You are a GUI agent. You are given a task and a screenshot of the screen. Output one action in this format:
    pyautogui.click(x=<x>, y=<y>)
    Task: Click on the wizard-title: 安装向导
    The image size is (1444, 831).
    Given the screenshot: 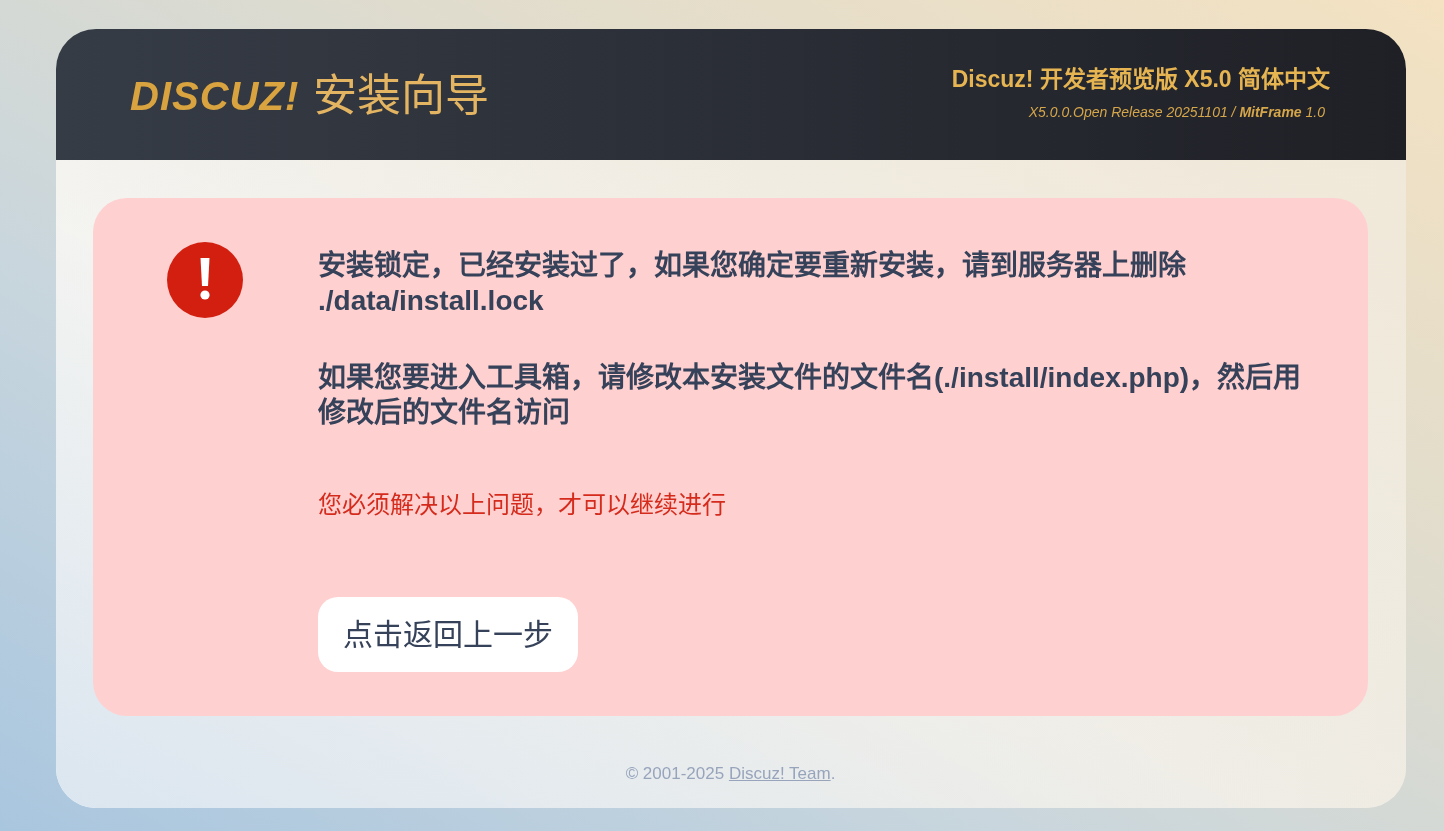 What is the action you would take?
    pyautogui.click(x=401, y=95)
    